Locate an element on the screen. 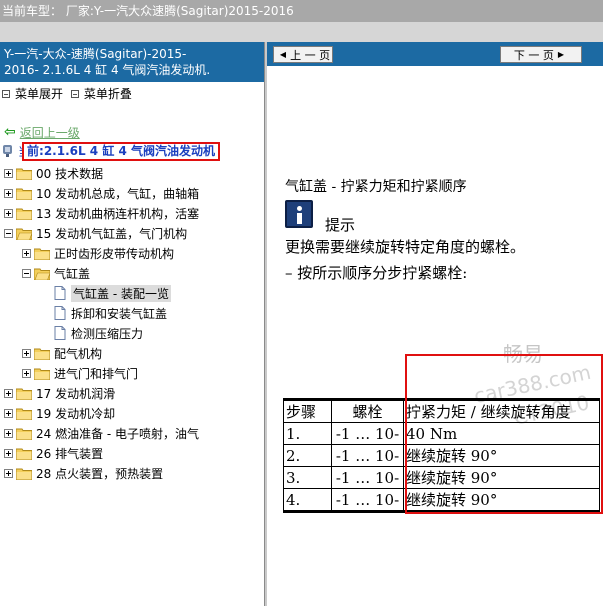 The height and width of the screenshot is (606, 603). menu-toolbar: 菜单展开 菜单折叠 is located at coordinates (69, 94).